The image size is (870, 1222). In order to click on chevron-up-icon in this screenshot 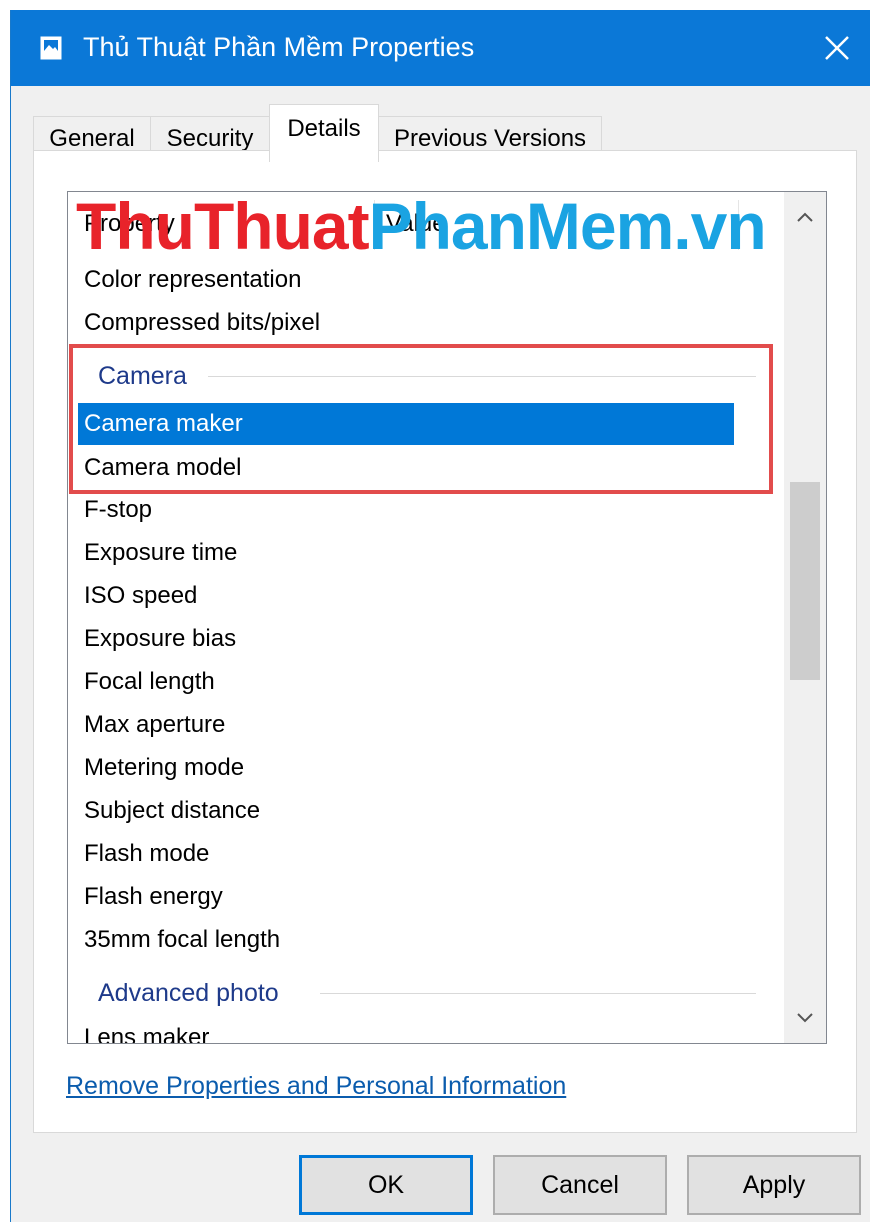, I will do `click(805, 217)`.